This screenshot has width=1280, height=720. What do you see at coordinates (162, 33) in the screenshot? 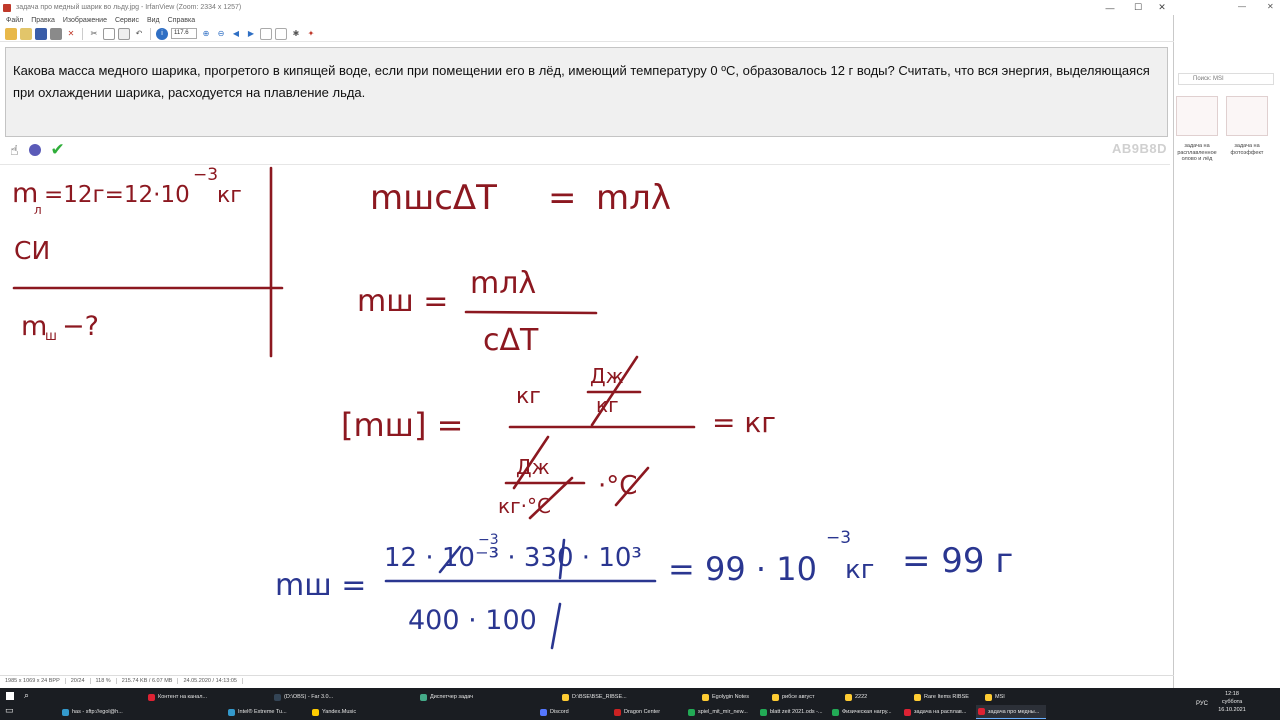
I see `info-icon: i` at bounding box center [162, 33].